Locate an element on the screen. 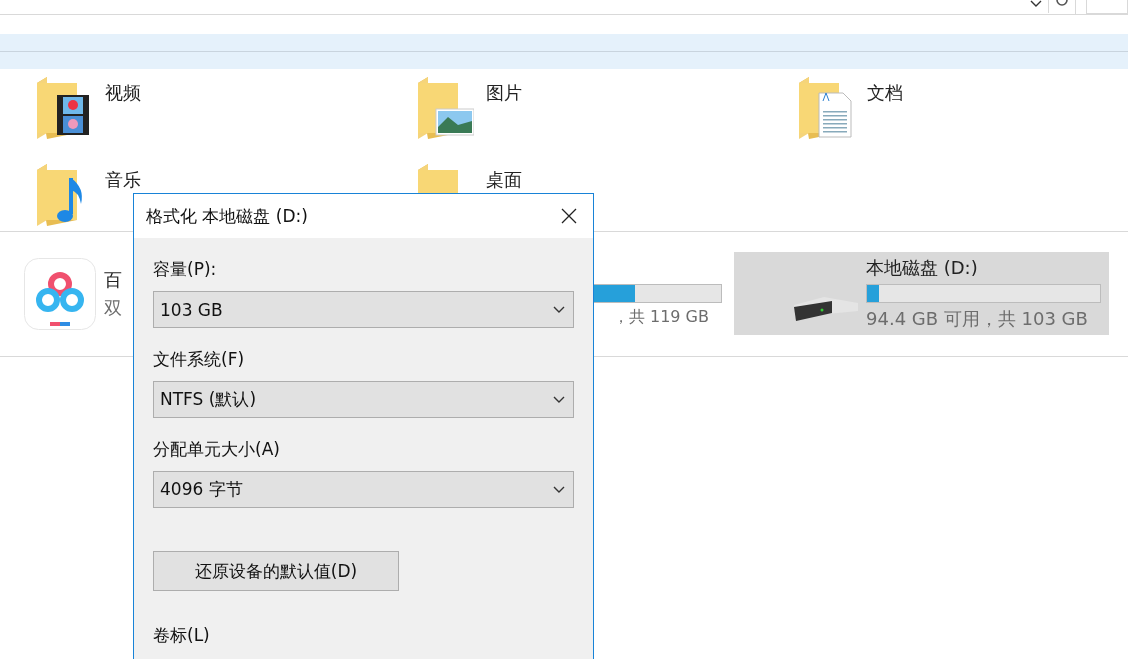  field-label: 分配单元大小(A) is located at coordinates (217, 449).